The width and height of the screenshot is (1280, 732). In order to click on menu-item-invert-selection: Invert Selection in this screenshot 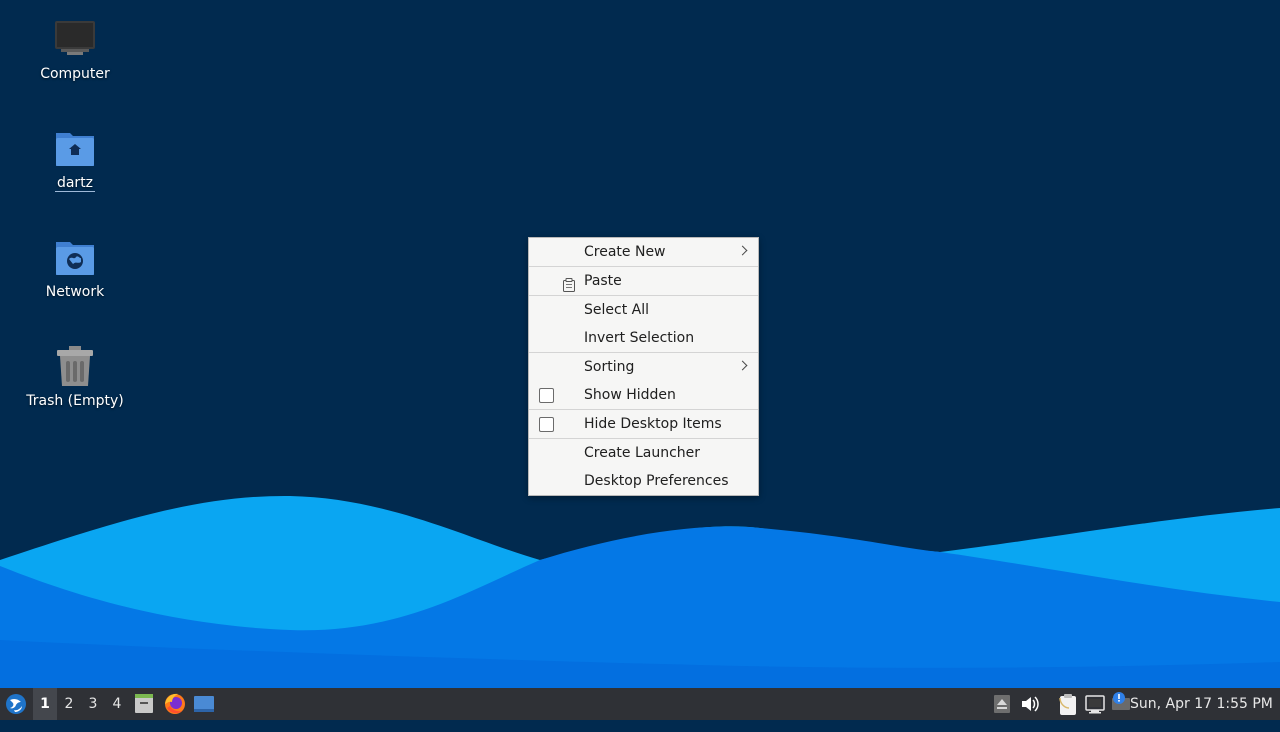, I will do `click(643, 338)`.